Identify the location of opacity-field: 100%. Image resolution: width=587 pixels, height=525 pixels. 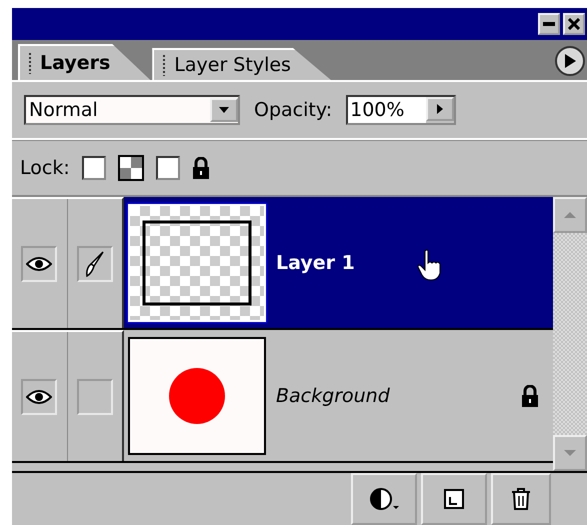
(401, 110).